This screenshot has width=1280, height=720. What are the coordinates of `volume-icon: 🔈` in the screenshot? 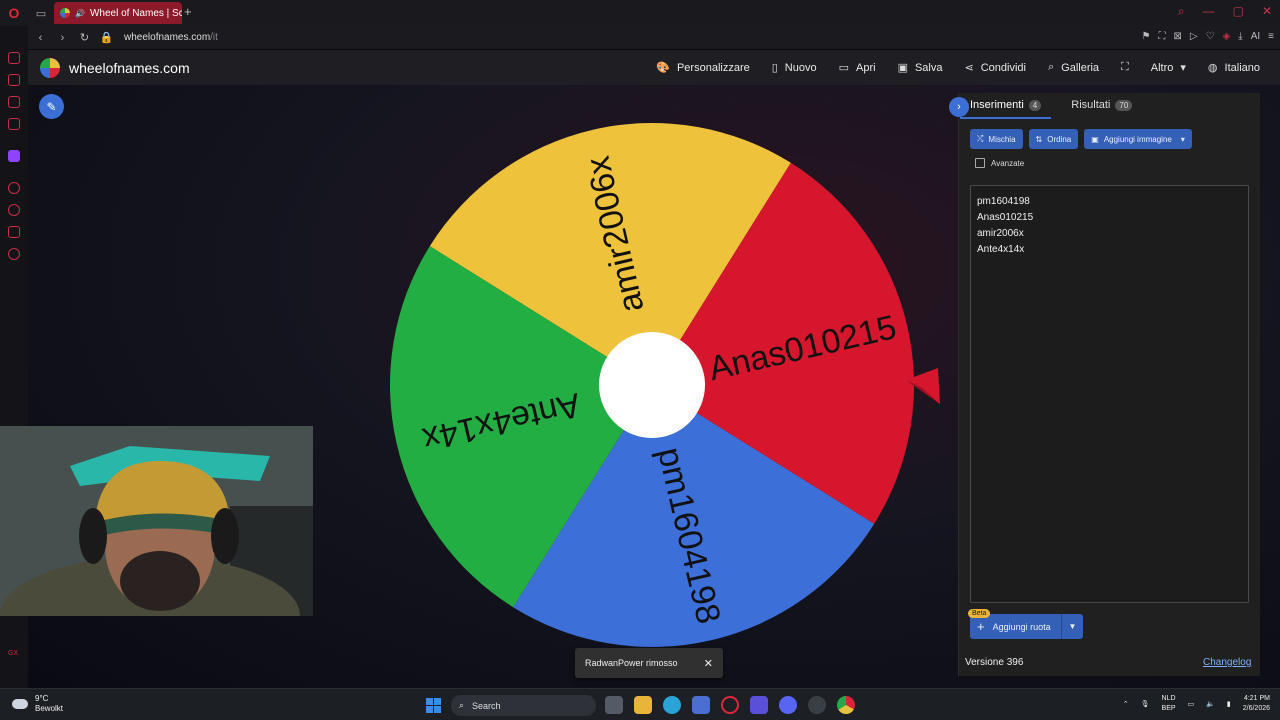 It's located at (1210, 704).